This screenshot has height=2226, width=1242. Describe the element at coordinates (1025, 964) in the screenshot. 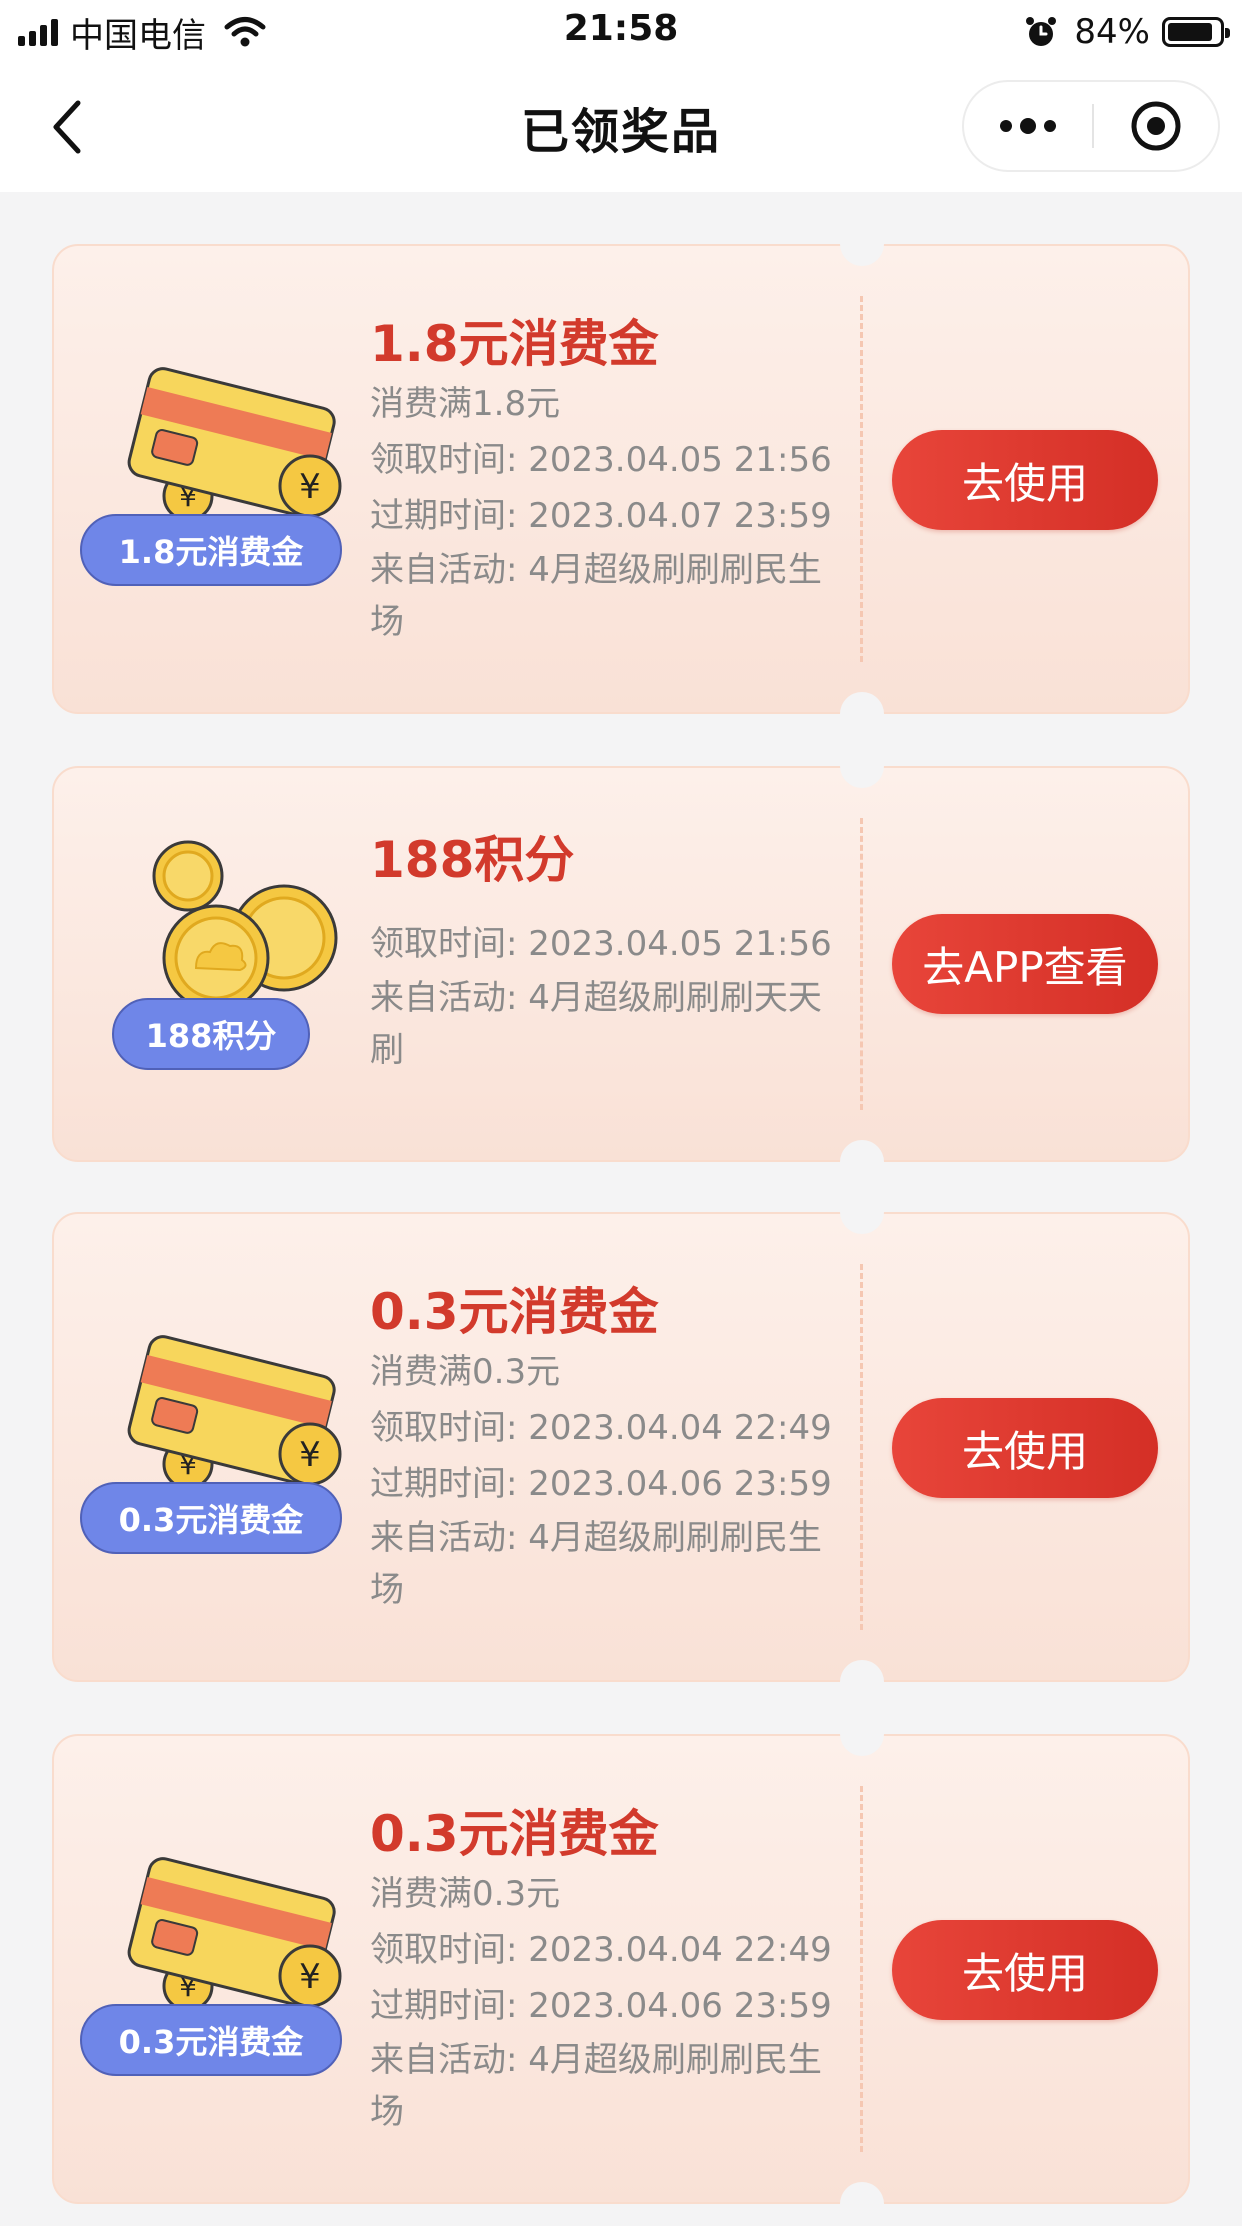

I see `view-in-app-button: 去APP查看` at that location.